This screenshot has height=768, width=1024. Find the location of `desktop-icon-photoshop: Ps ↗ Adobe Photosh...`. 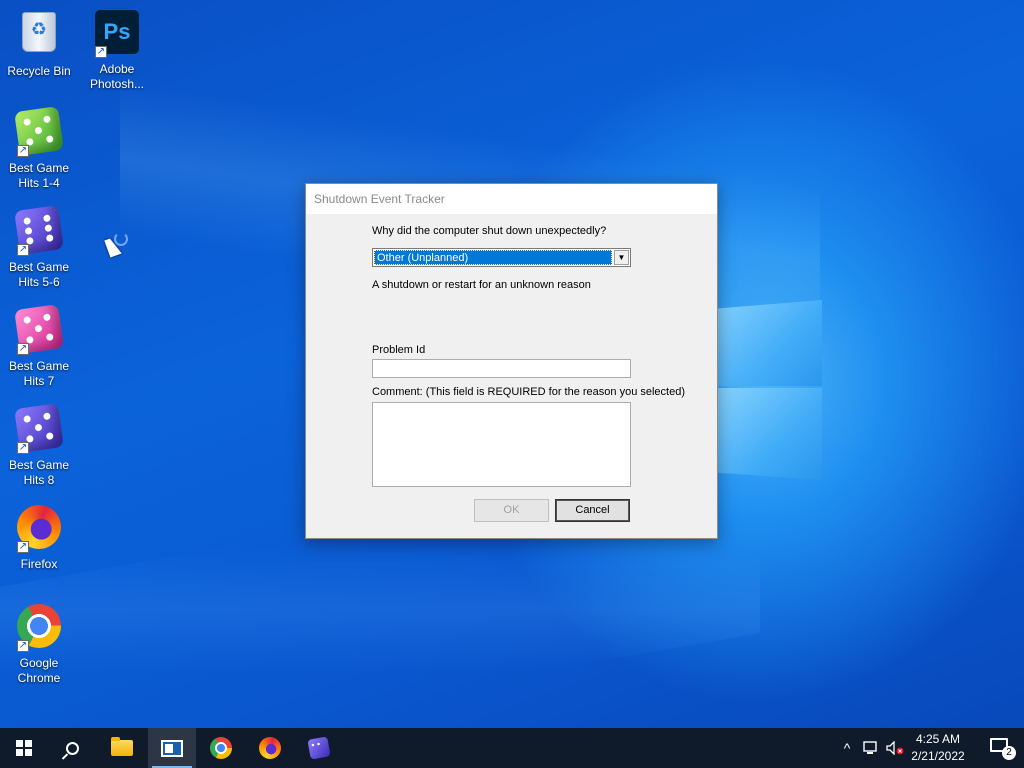

desktop-icon-photoshop: Ps ↗ Adobe Photosh... is located at coordinates (117, 50).